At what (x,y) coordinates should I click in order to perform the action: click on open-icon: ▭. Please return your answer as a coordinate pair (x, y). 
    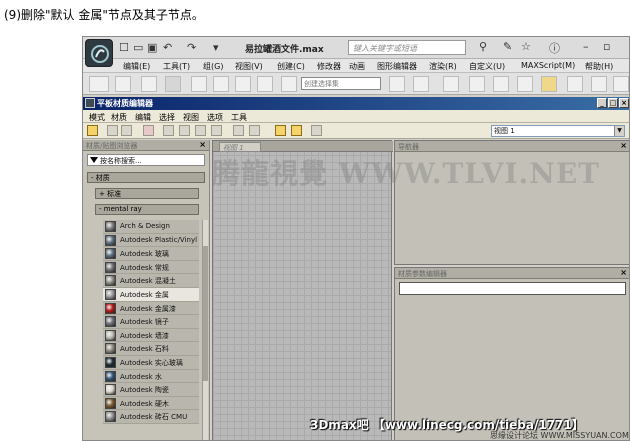
    Looking at the image, I should click on (138, 47).